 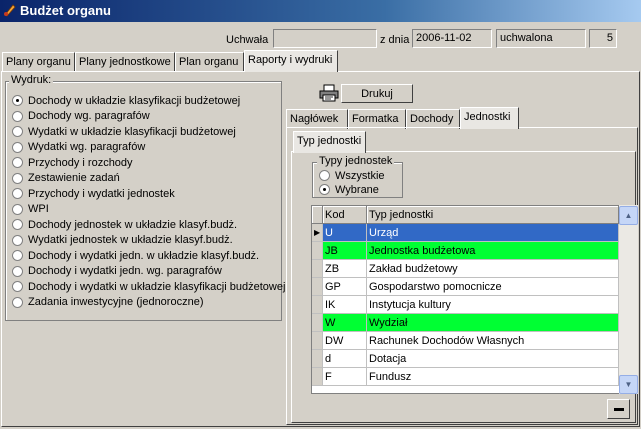 I want to click on tab-typ-jednostki: Typ jednostki, so click(x=329, y=142).